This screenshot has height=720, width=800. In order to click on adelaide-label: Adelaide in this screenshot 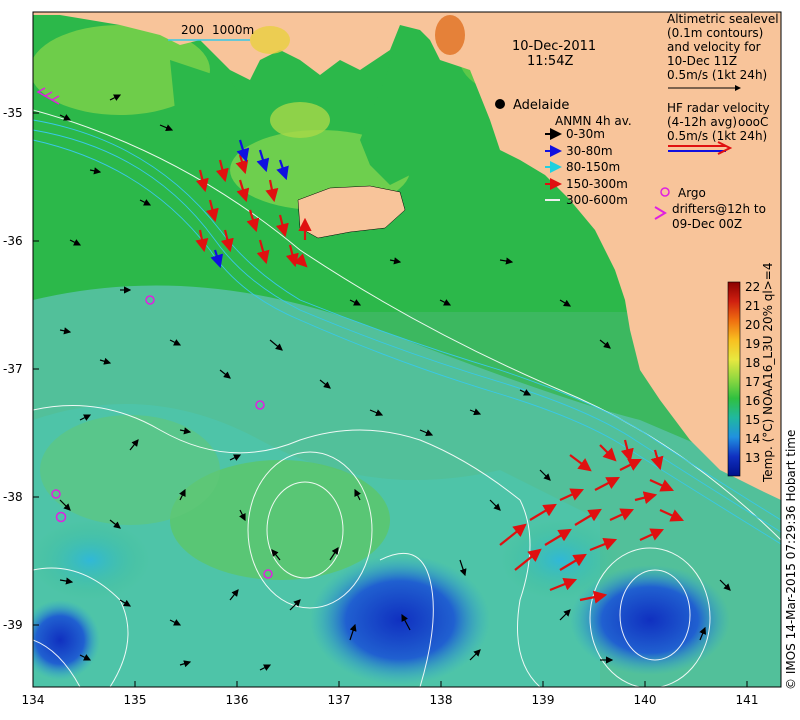, I will do `click(541, 105)`.